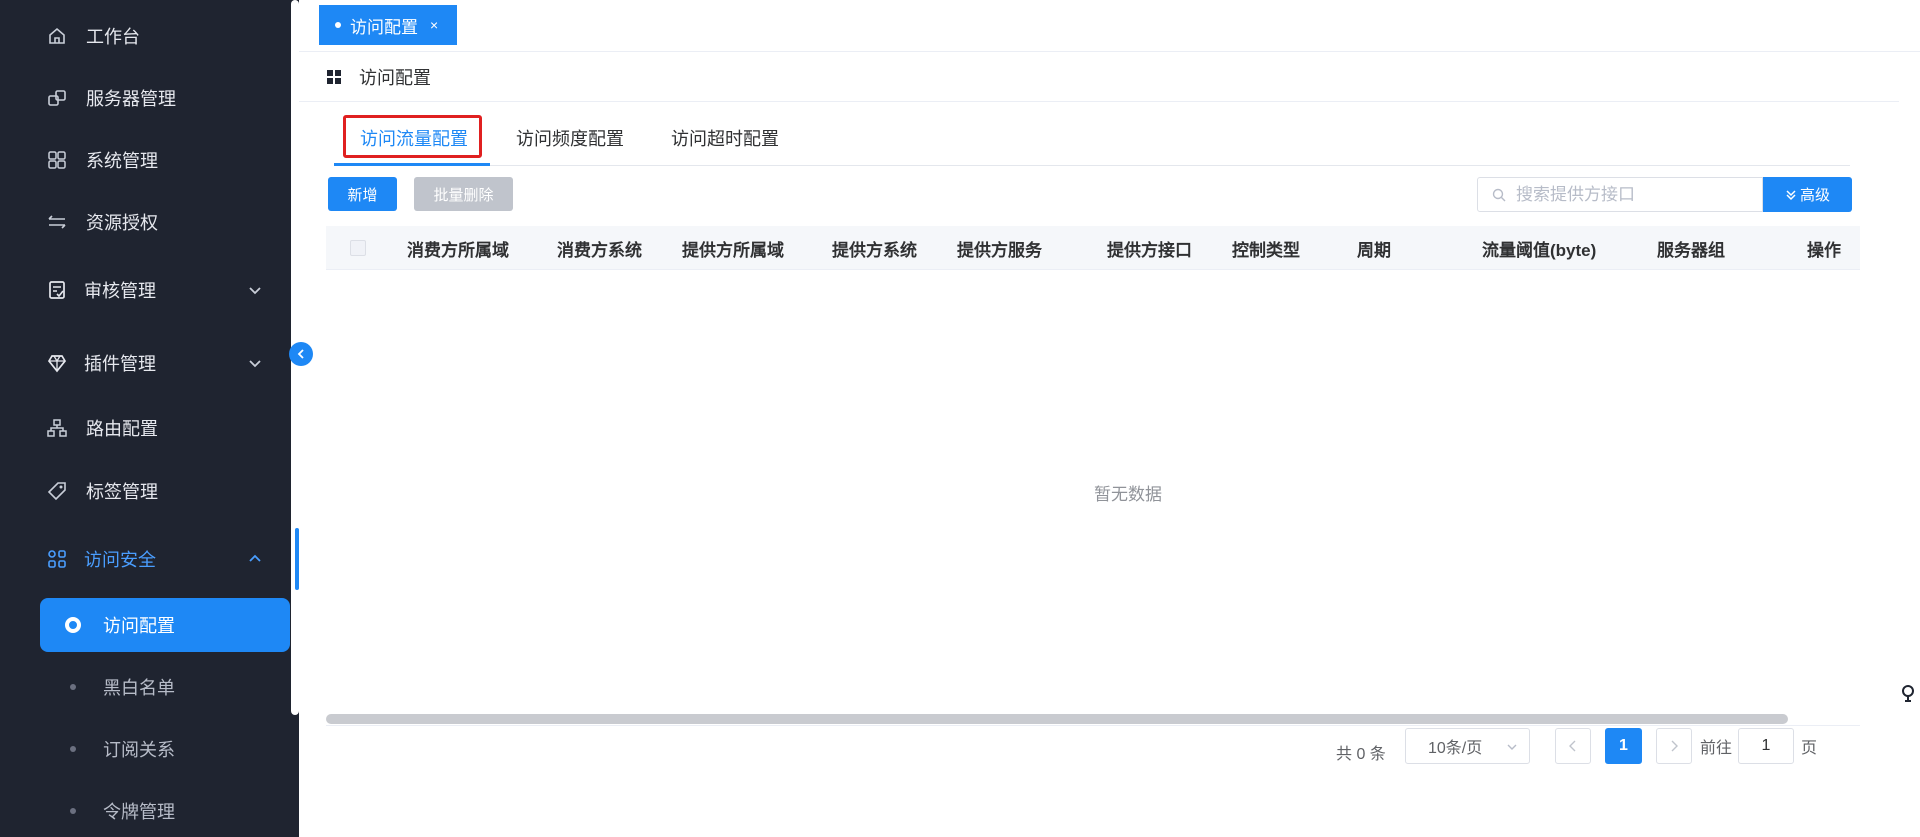 The width and height of the screenshot is (1920, 837). I want to click on sidebar-subitem-token-management: 令牌管理, so click(149, 810).